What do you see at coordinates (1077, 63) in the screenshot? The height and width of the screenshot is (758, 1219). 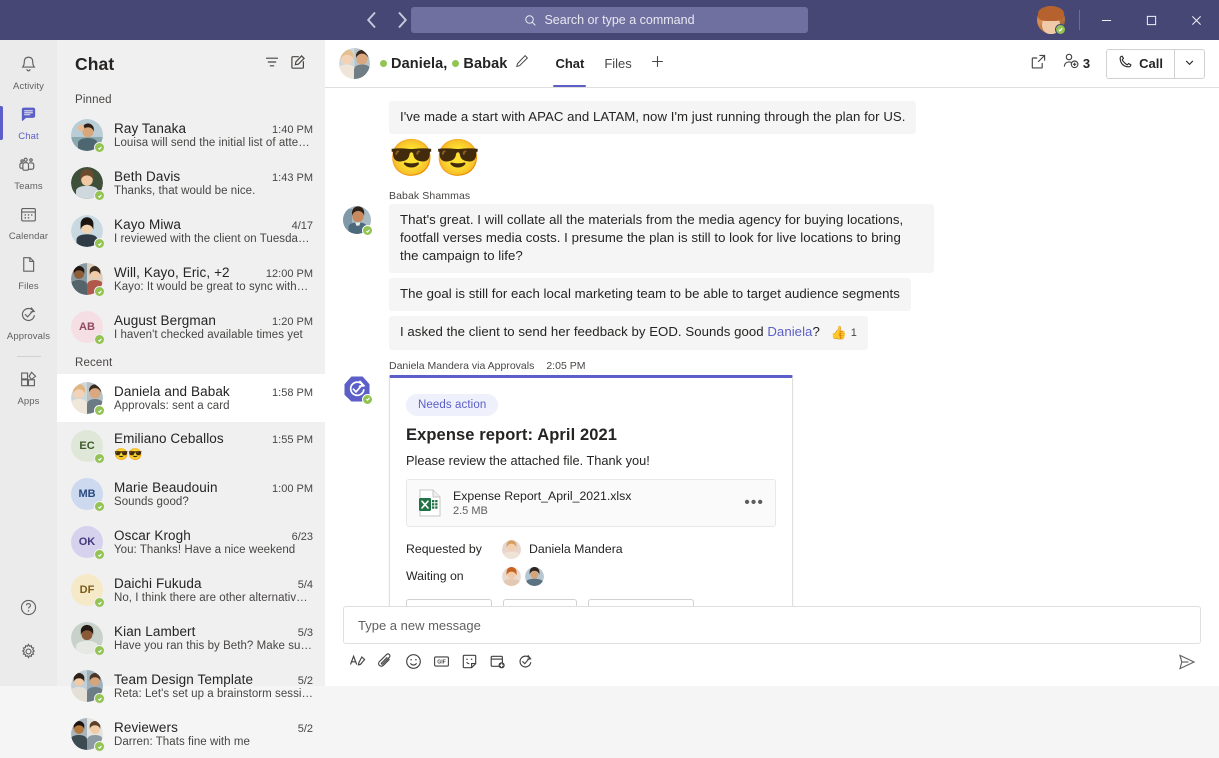 I see `add-people-button: 3` at bounding box center [1077, 63].